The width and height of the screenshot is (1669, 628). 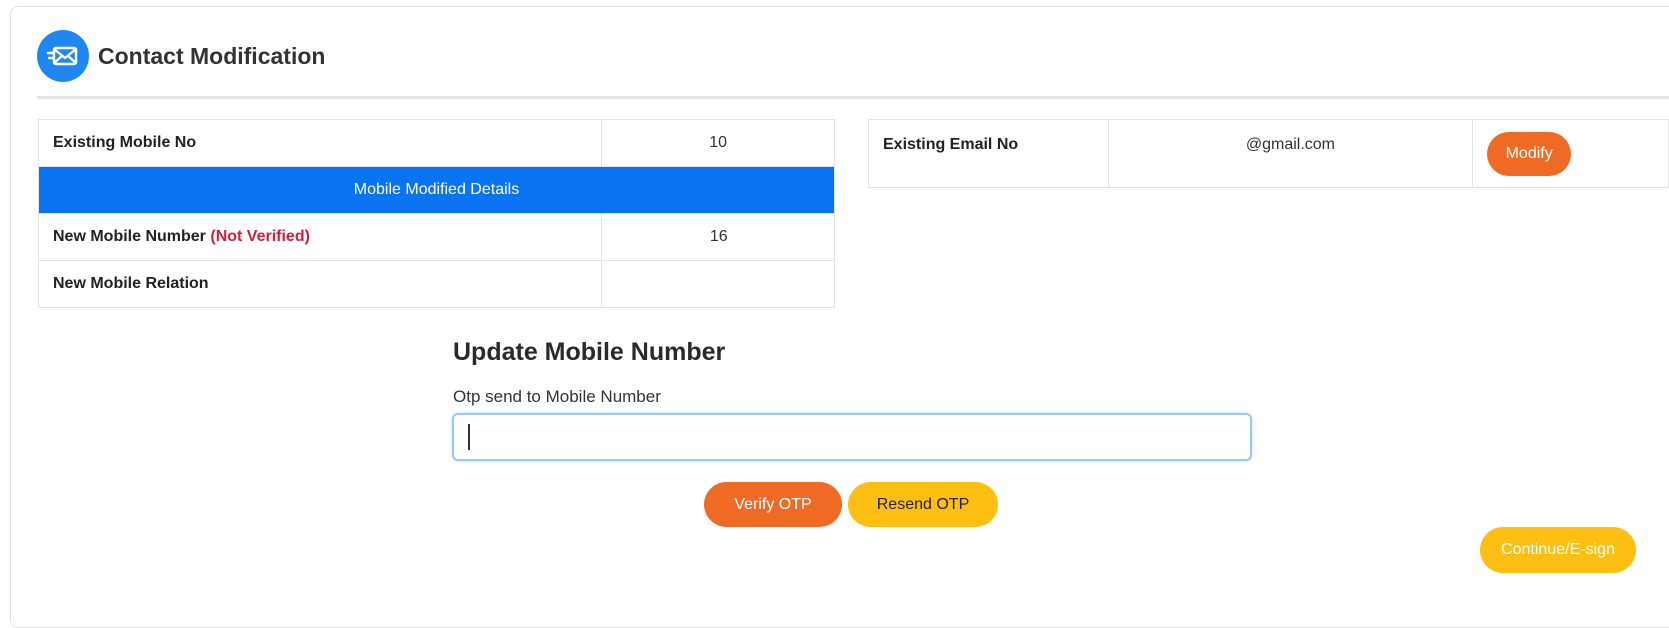 I want to click on continue-esign-button: Continue/E-sign, so click(x=1558, y=550).